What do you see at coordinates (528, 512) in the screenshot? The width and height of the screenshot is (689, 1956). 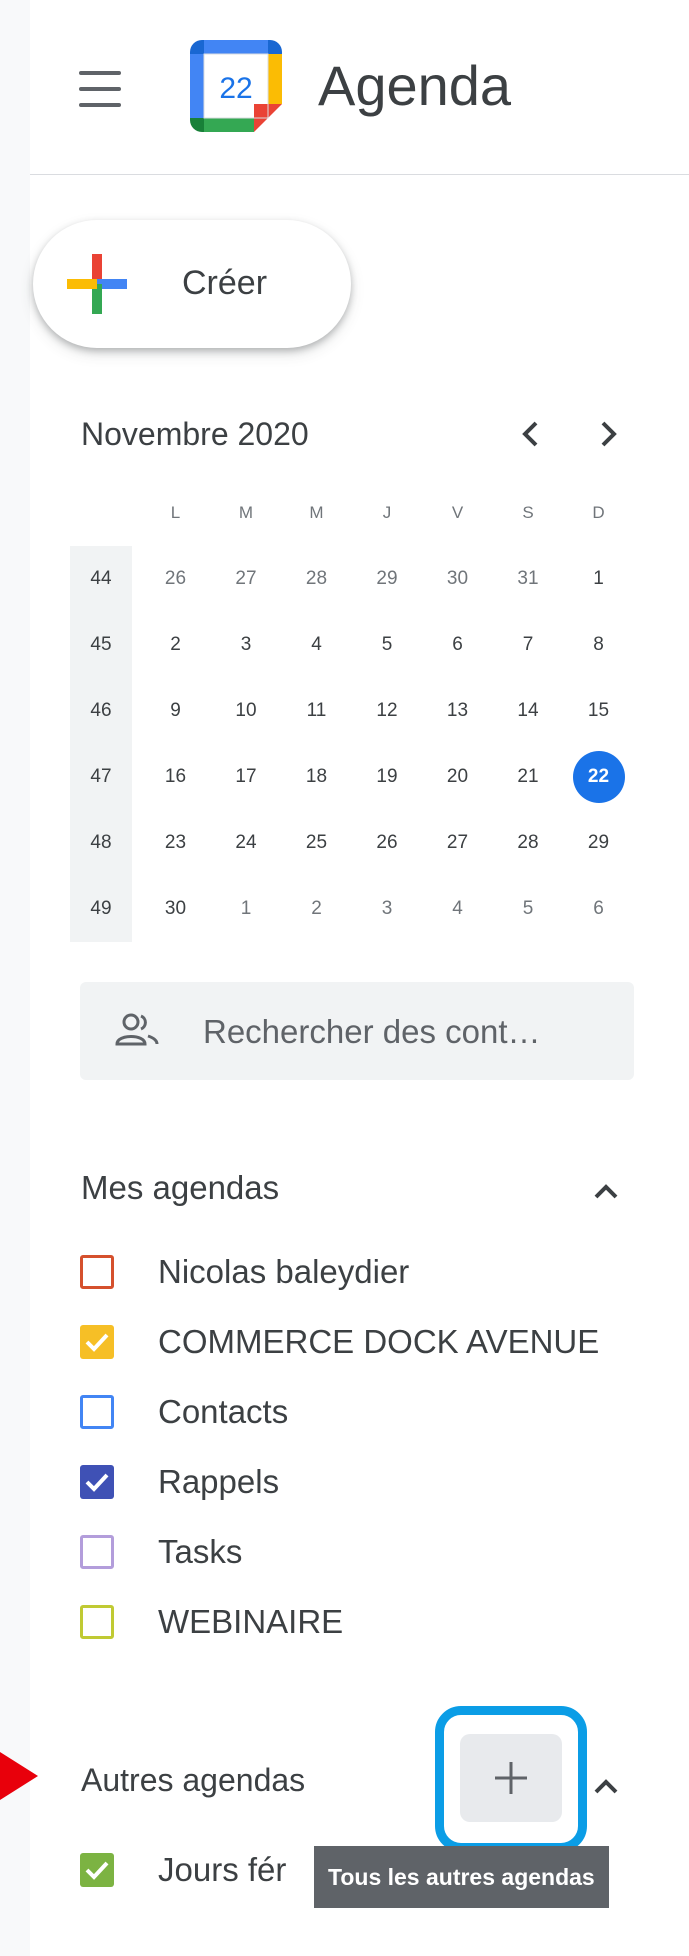 I see `weekday-header: S` at bounding box center [528, 512].